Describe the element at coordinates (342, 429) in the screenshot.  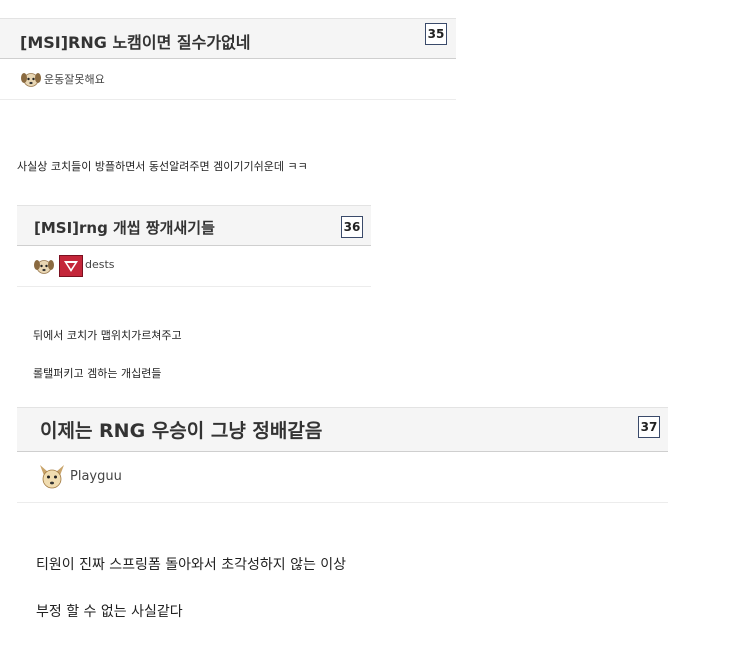
I see `post-header: 이제는 RNG 우승이 그냥 정배같음 37` at that location.